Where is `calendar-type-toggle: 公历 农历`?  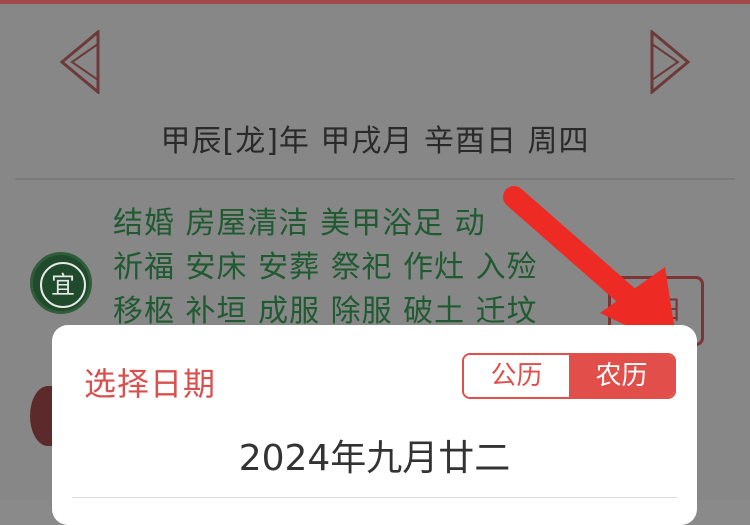 calendar-type-toggle: 公历 农历 is located at coordinates (569, 376).